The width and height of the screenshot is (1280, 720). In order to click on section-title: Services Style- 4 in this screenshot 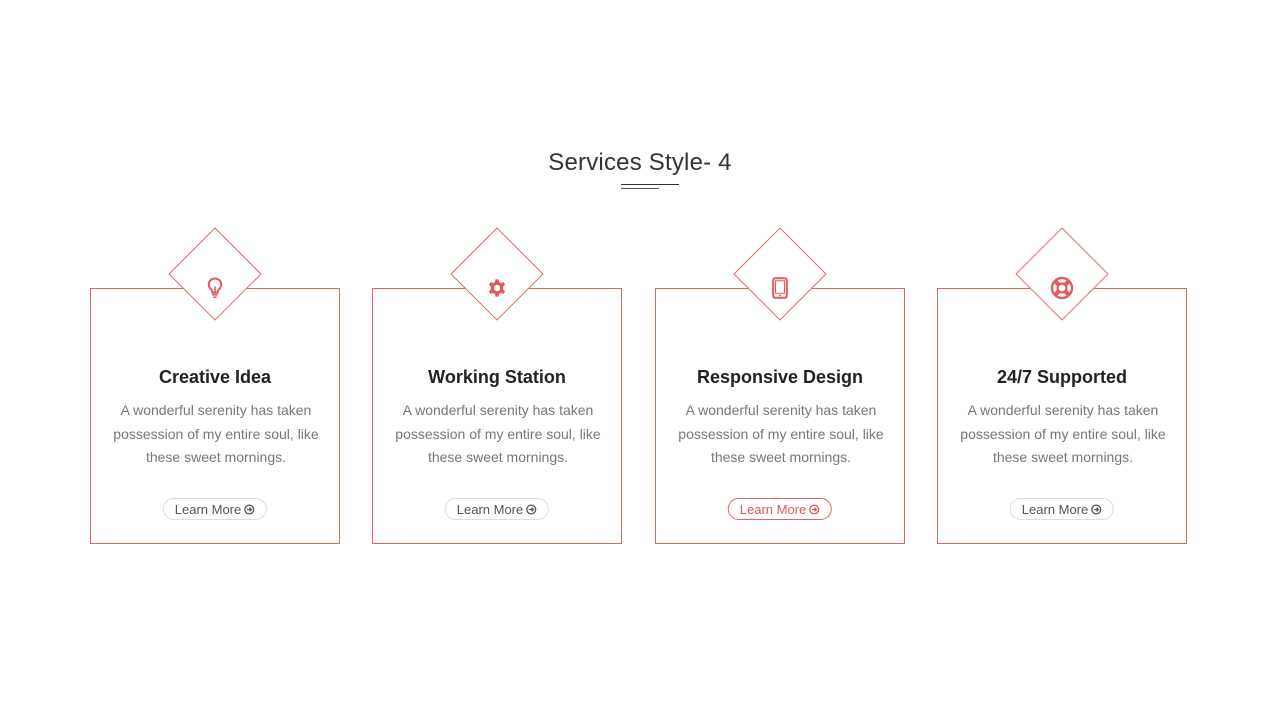, I will do `click(640, 162)`.